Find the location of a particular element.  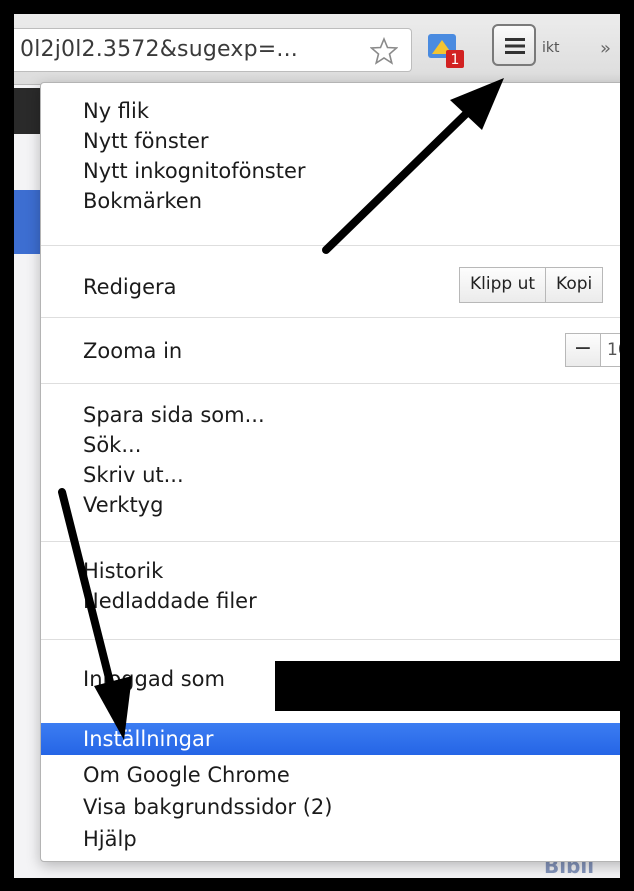

menu-item-settings-label: Inställningar is located at coordinates (148, 739).